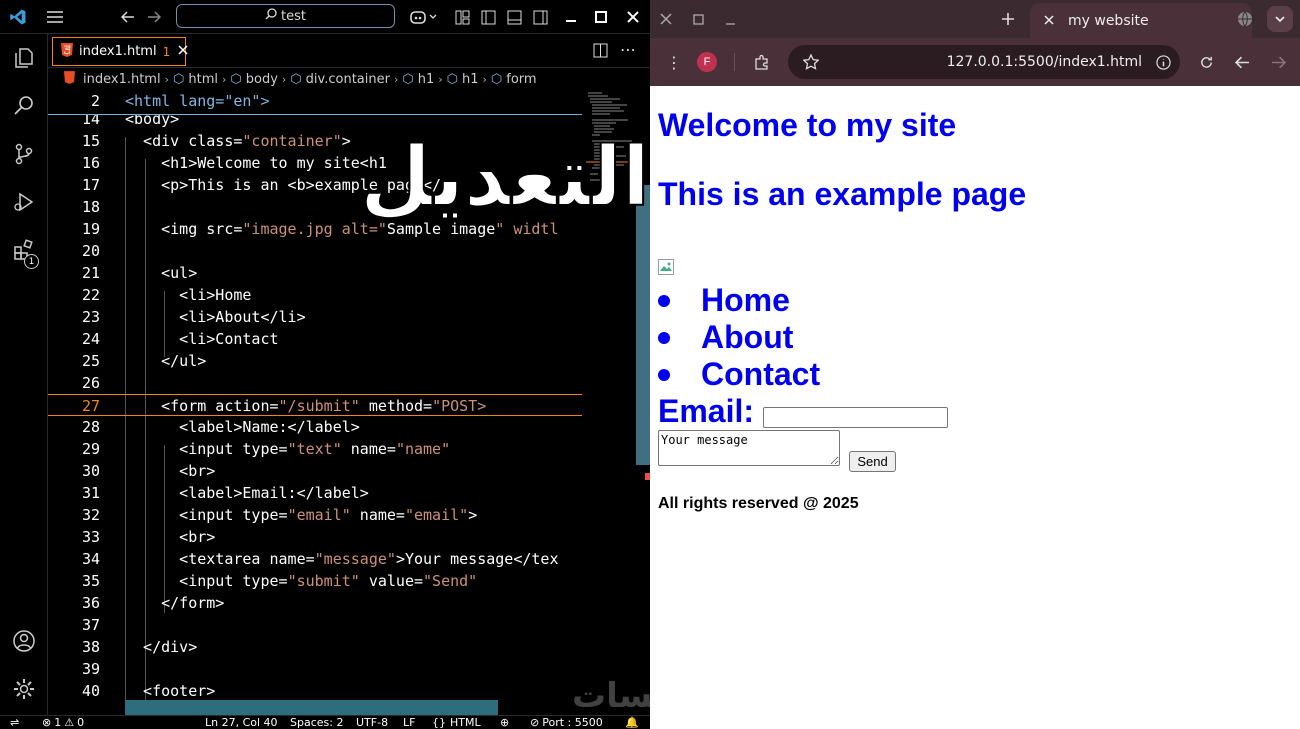 Image resolution: width=1300 pixels, height=729 pixels. Describe the element at coordinates (90, 537) in the screenshot. I see `line-number: 33` at that location.